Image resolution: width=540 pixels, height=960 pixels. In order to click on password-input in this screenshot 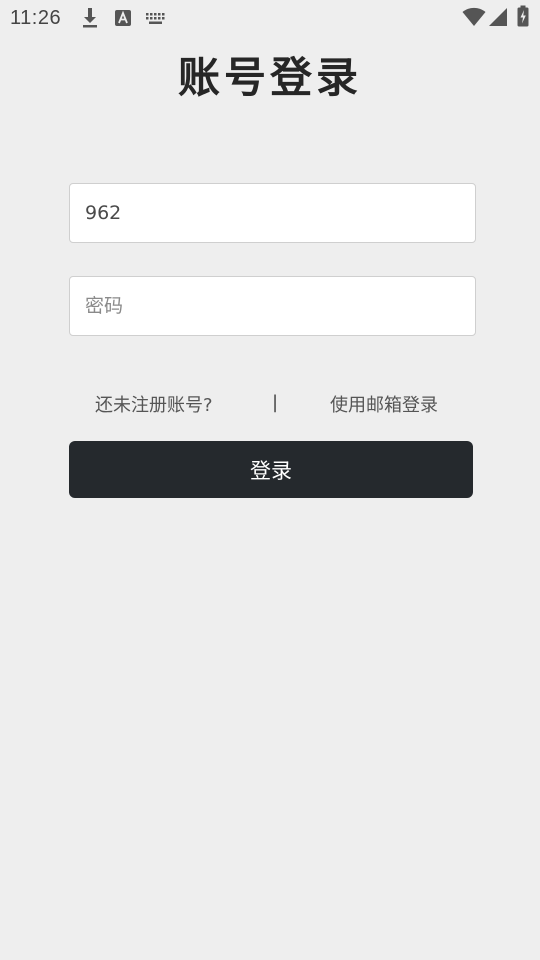, I will do `click(272, 306)`.